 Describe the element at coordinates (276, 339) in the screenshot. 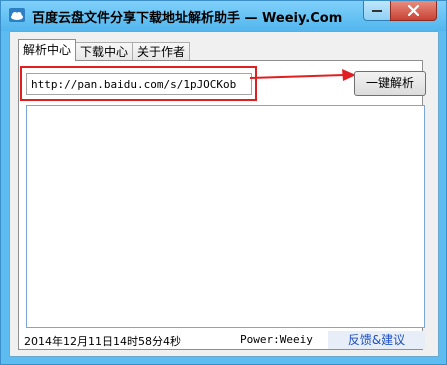

I see `power-label: Power:Weeiy` at that location.